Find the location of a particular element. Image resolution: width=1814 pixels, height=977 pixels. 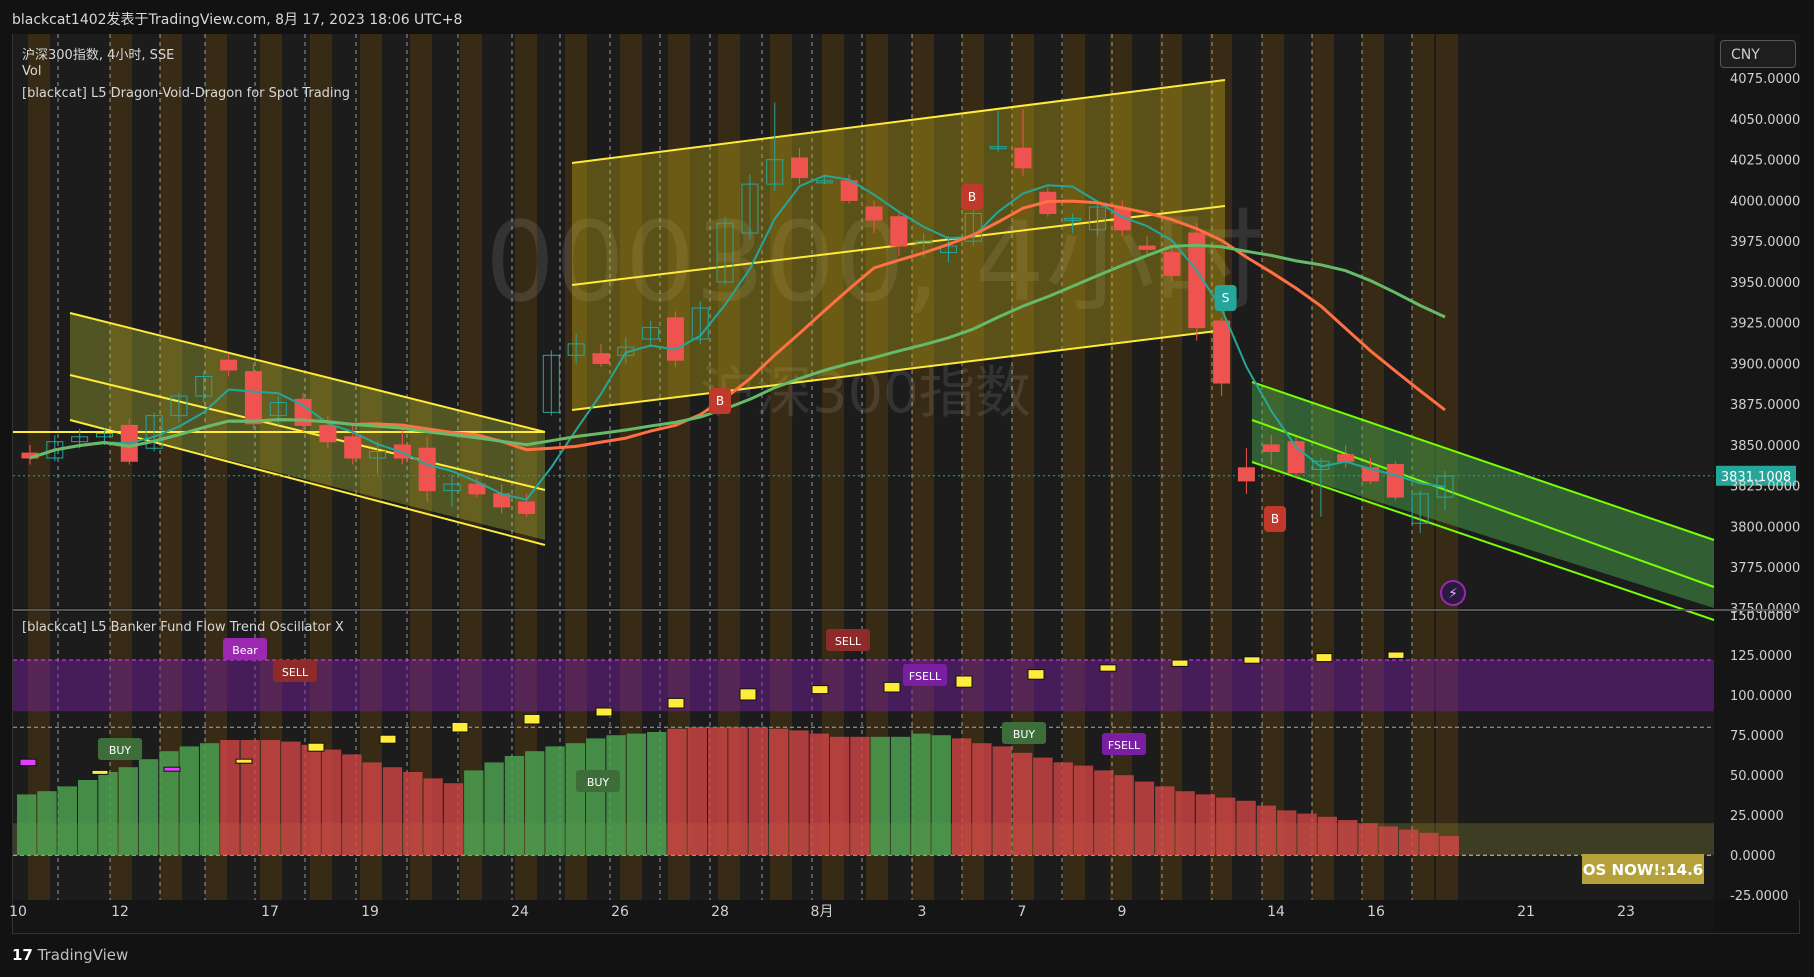

time-tick-label: 24 is located at coordinates (520, 912).